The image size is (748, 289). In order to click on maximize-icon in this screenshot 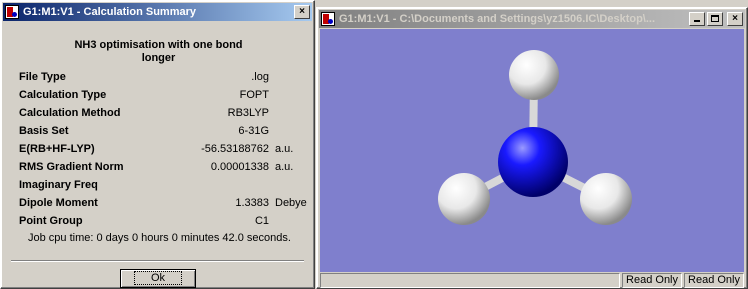, I will do `click(715, 18)`.